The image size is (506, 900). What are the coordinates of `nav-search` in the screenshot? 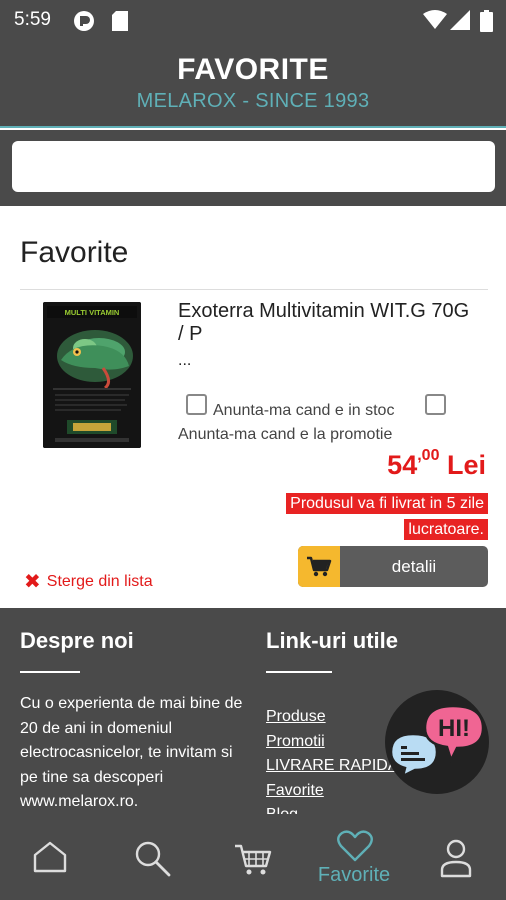 It's located at (152, 857).